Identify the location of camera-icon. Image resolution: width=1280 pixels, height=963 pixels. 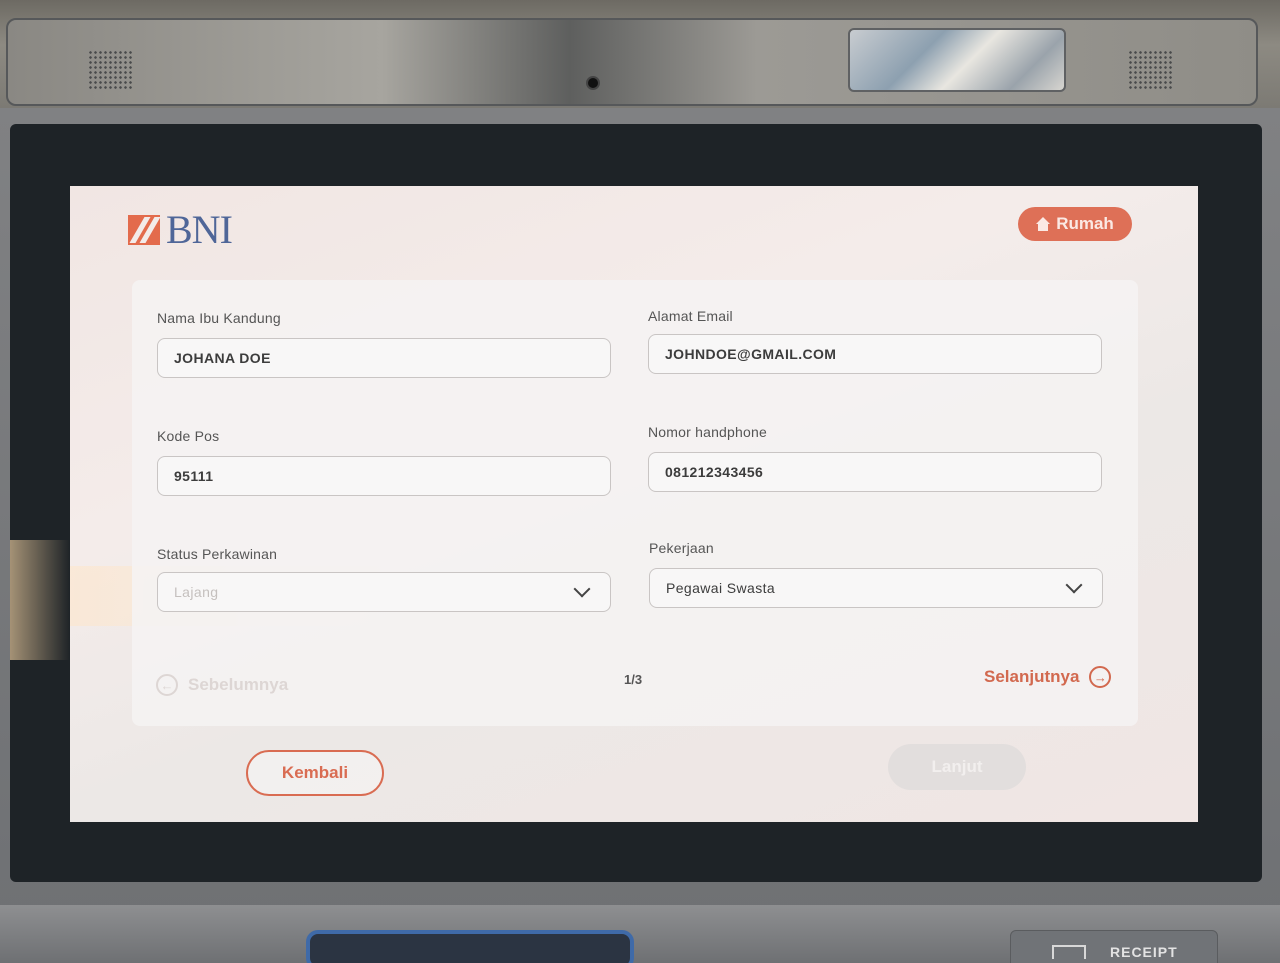
(593, 83).